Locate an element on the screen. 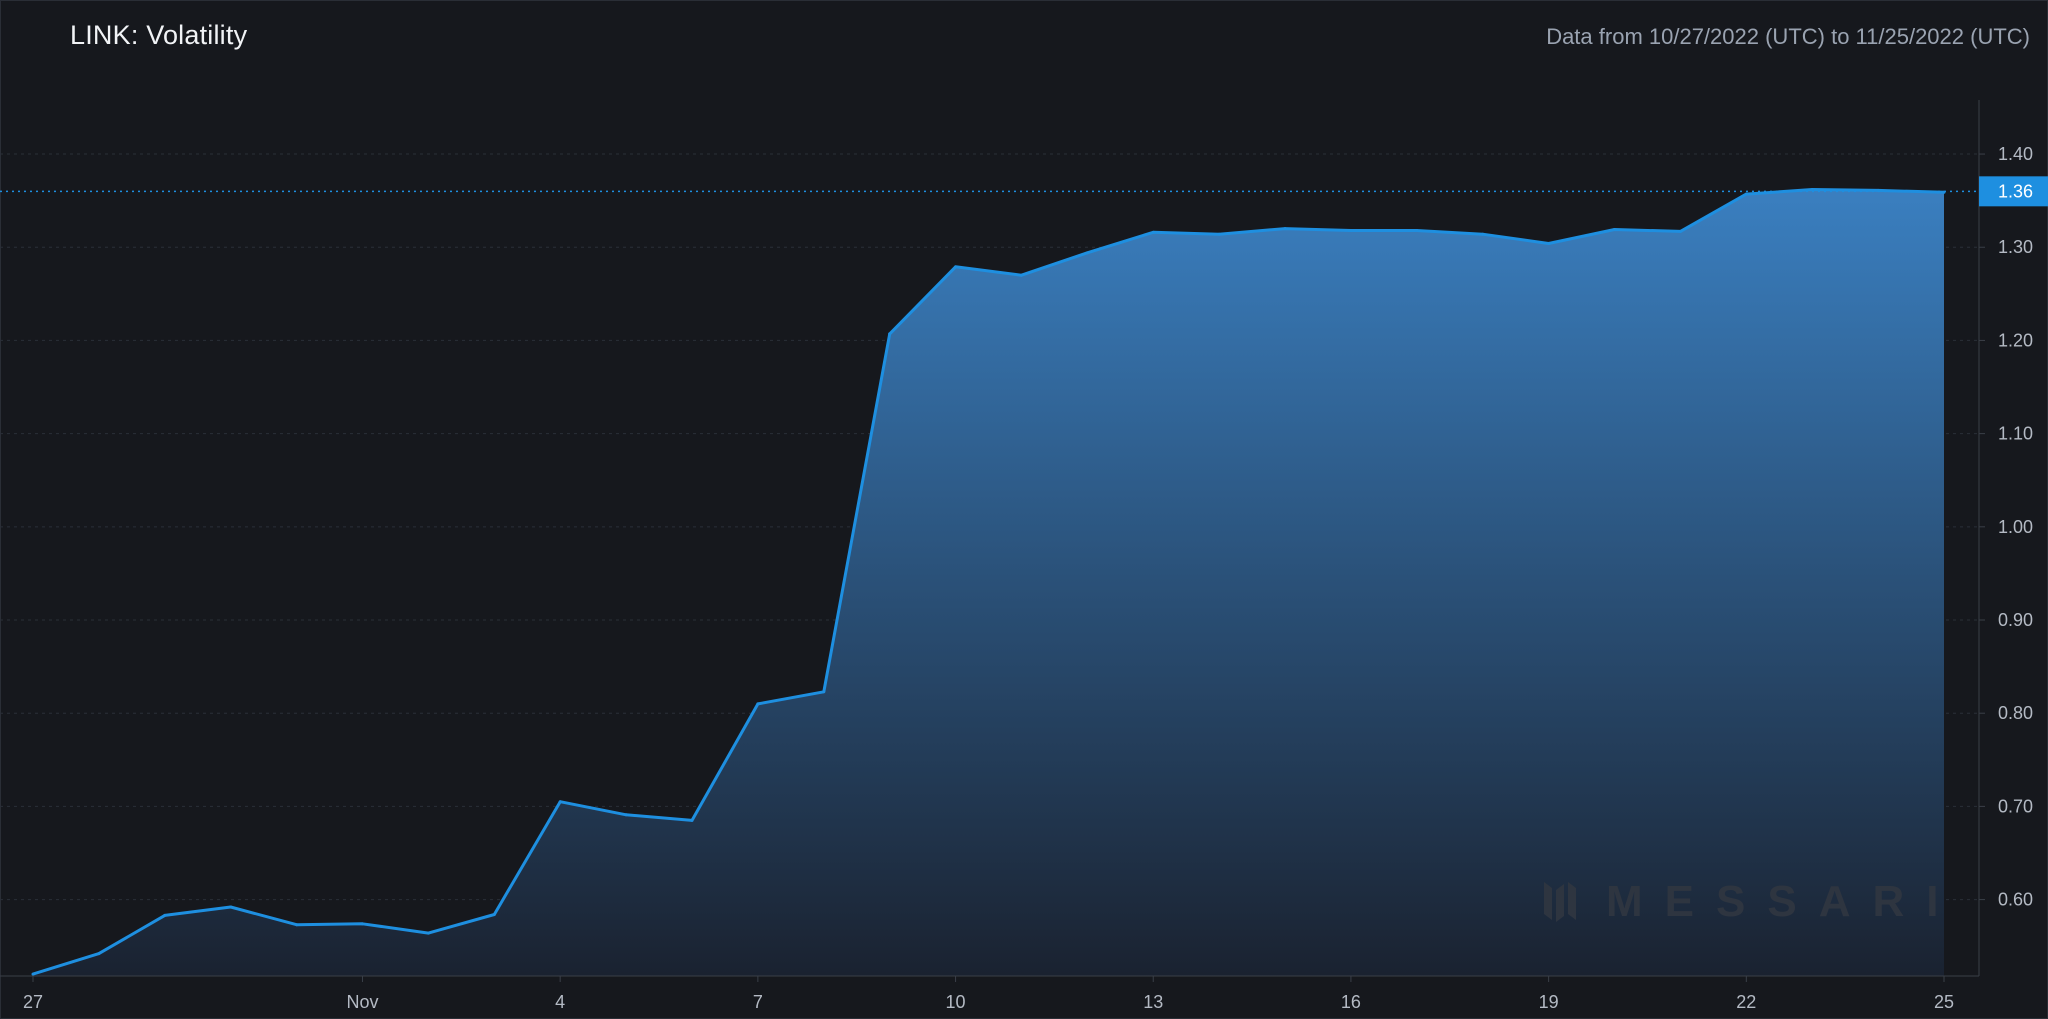 This screenshot has width=2048, height=1019. x-tick-label: Nov is located at coordinates (362, 1002).